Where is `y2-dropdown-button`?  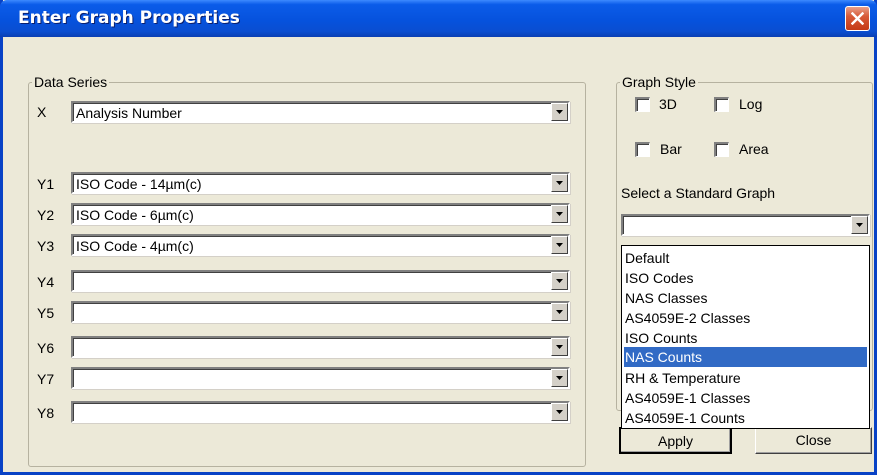
y2-dropdown-button is located at coordinates (559, 214).